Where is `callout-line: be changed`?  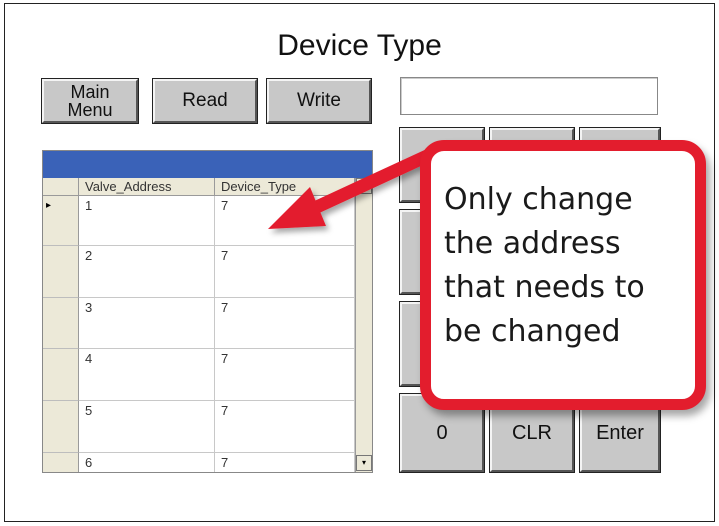
callout-line: be changed is located at coordinates (532, 331).